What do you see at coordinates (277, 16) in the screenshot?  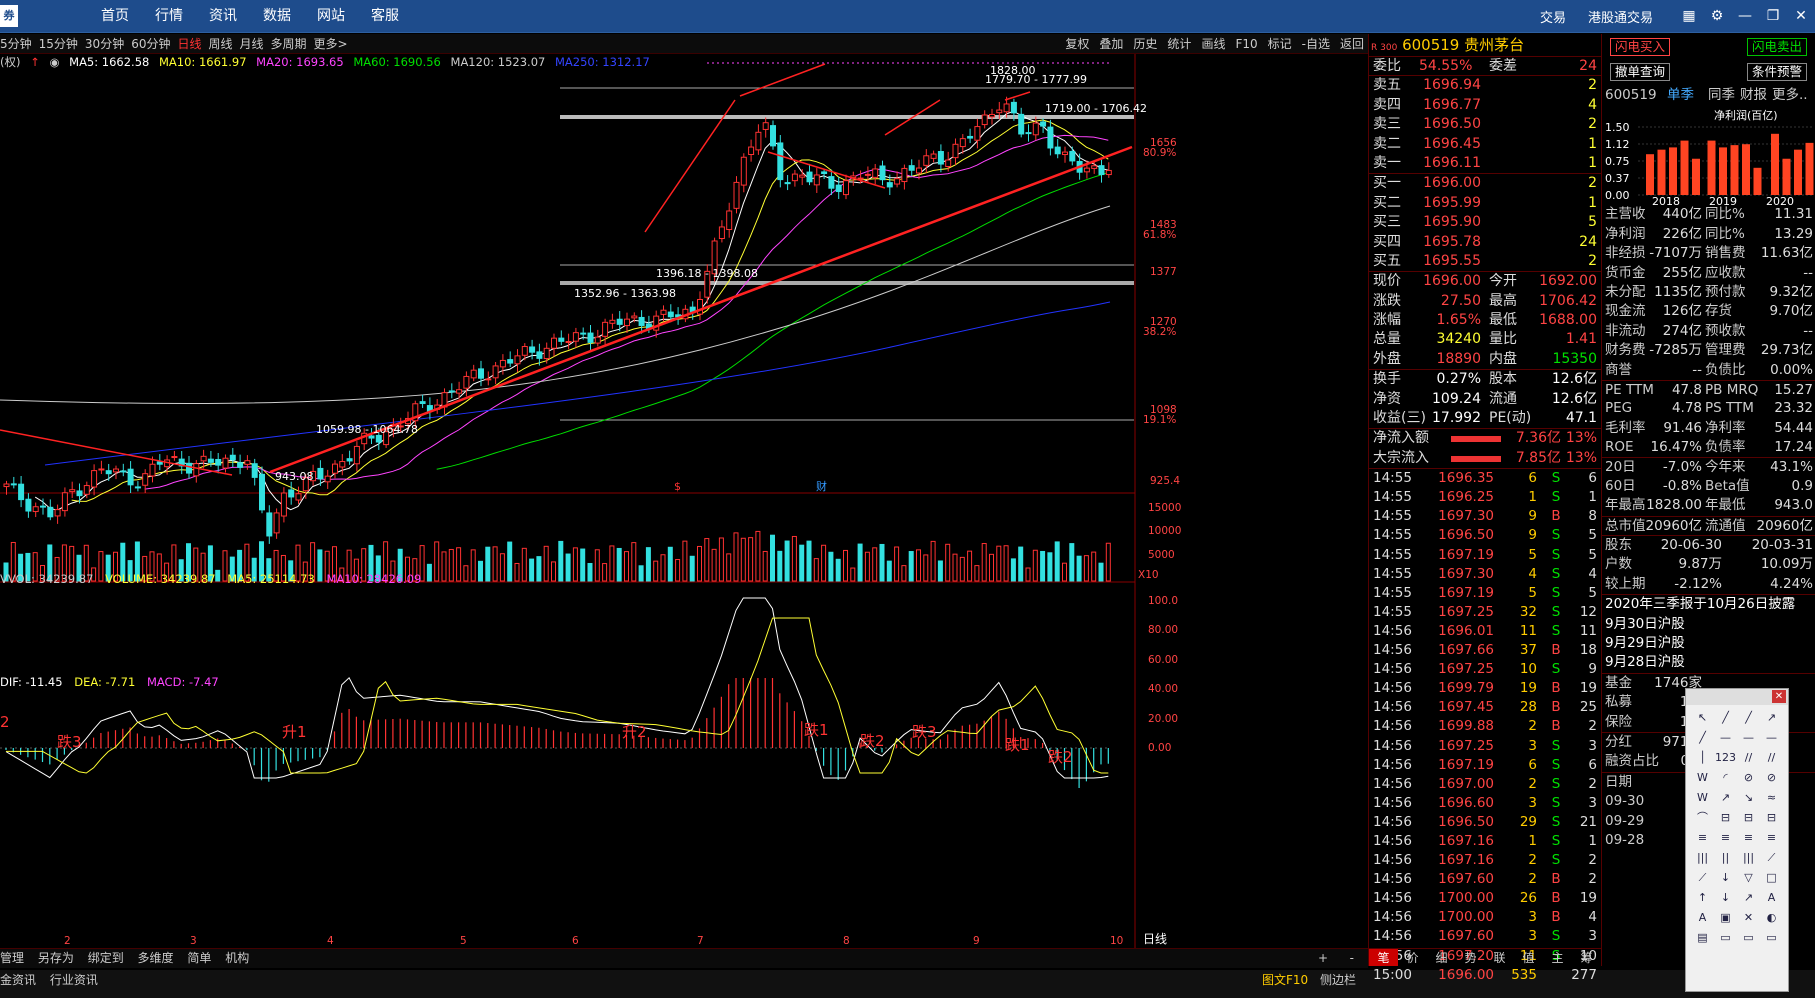 I see `nav-data: 数据` at bounding box center [277, 16].